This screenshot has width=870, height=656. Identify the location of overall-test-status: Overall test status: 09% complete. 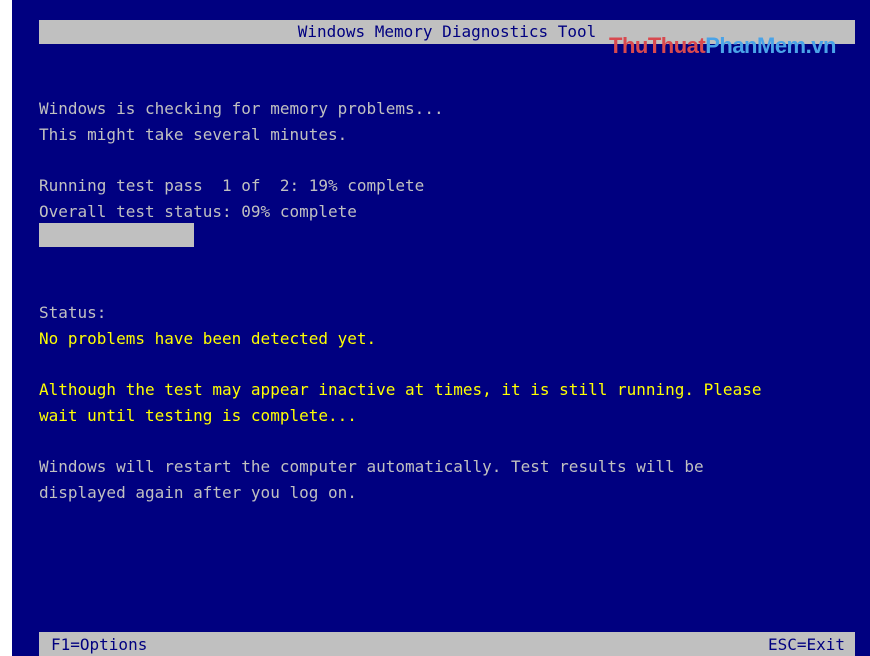
(198, 211).